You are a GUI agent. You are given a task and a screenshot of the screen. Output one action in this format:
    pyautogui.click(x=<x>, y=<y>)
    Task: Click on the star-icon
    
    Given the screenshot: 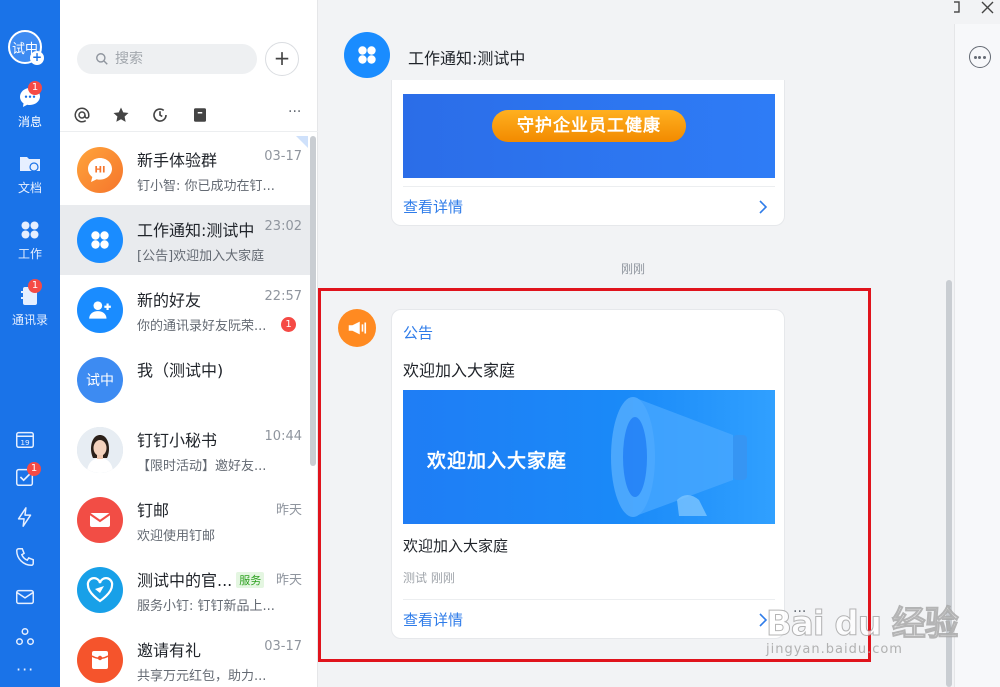 What is the action you would take?
    pyautogui.click(x=121, y=114)
    